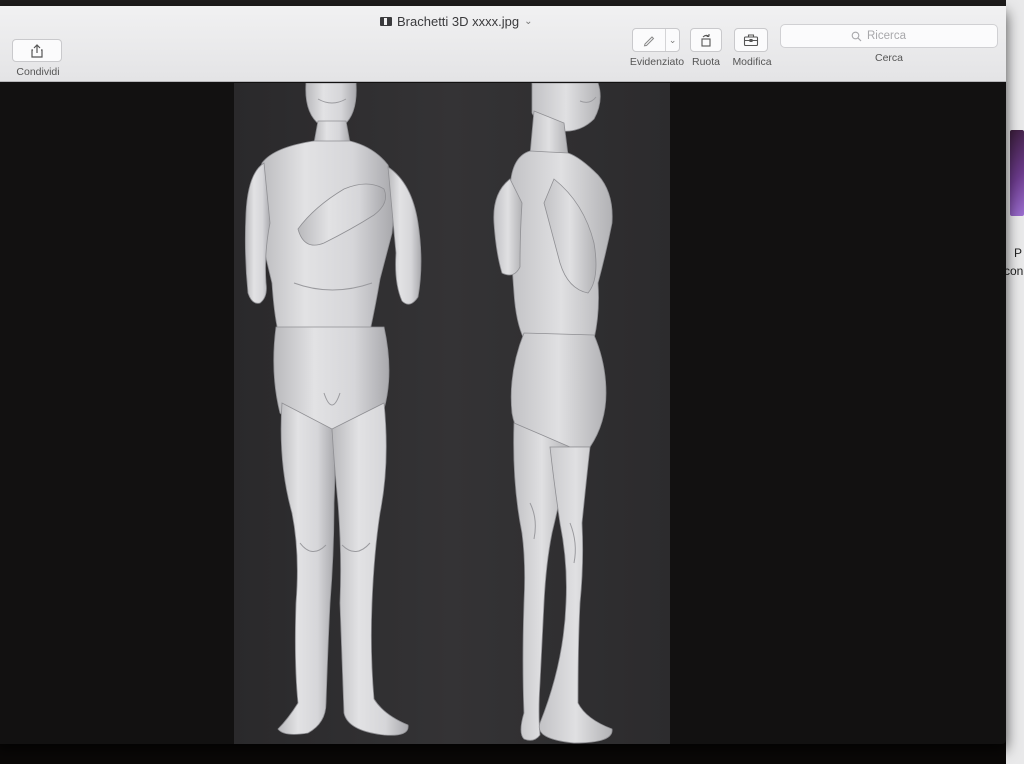  I want to click on highlight-tool, so click(650, 40).